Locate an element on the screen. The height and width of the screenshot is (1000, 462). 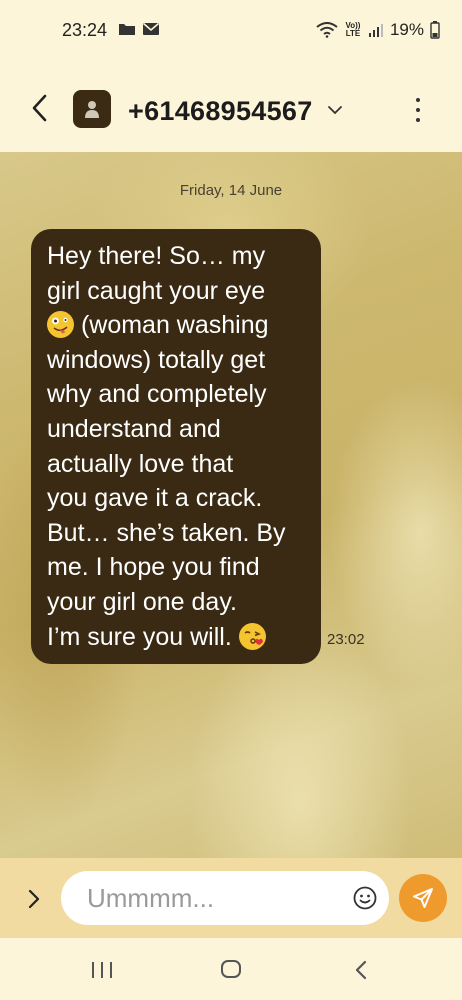
person-icon is located at coordinates (92, 109).